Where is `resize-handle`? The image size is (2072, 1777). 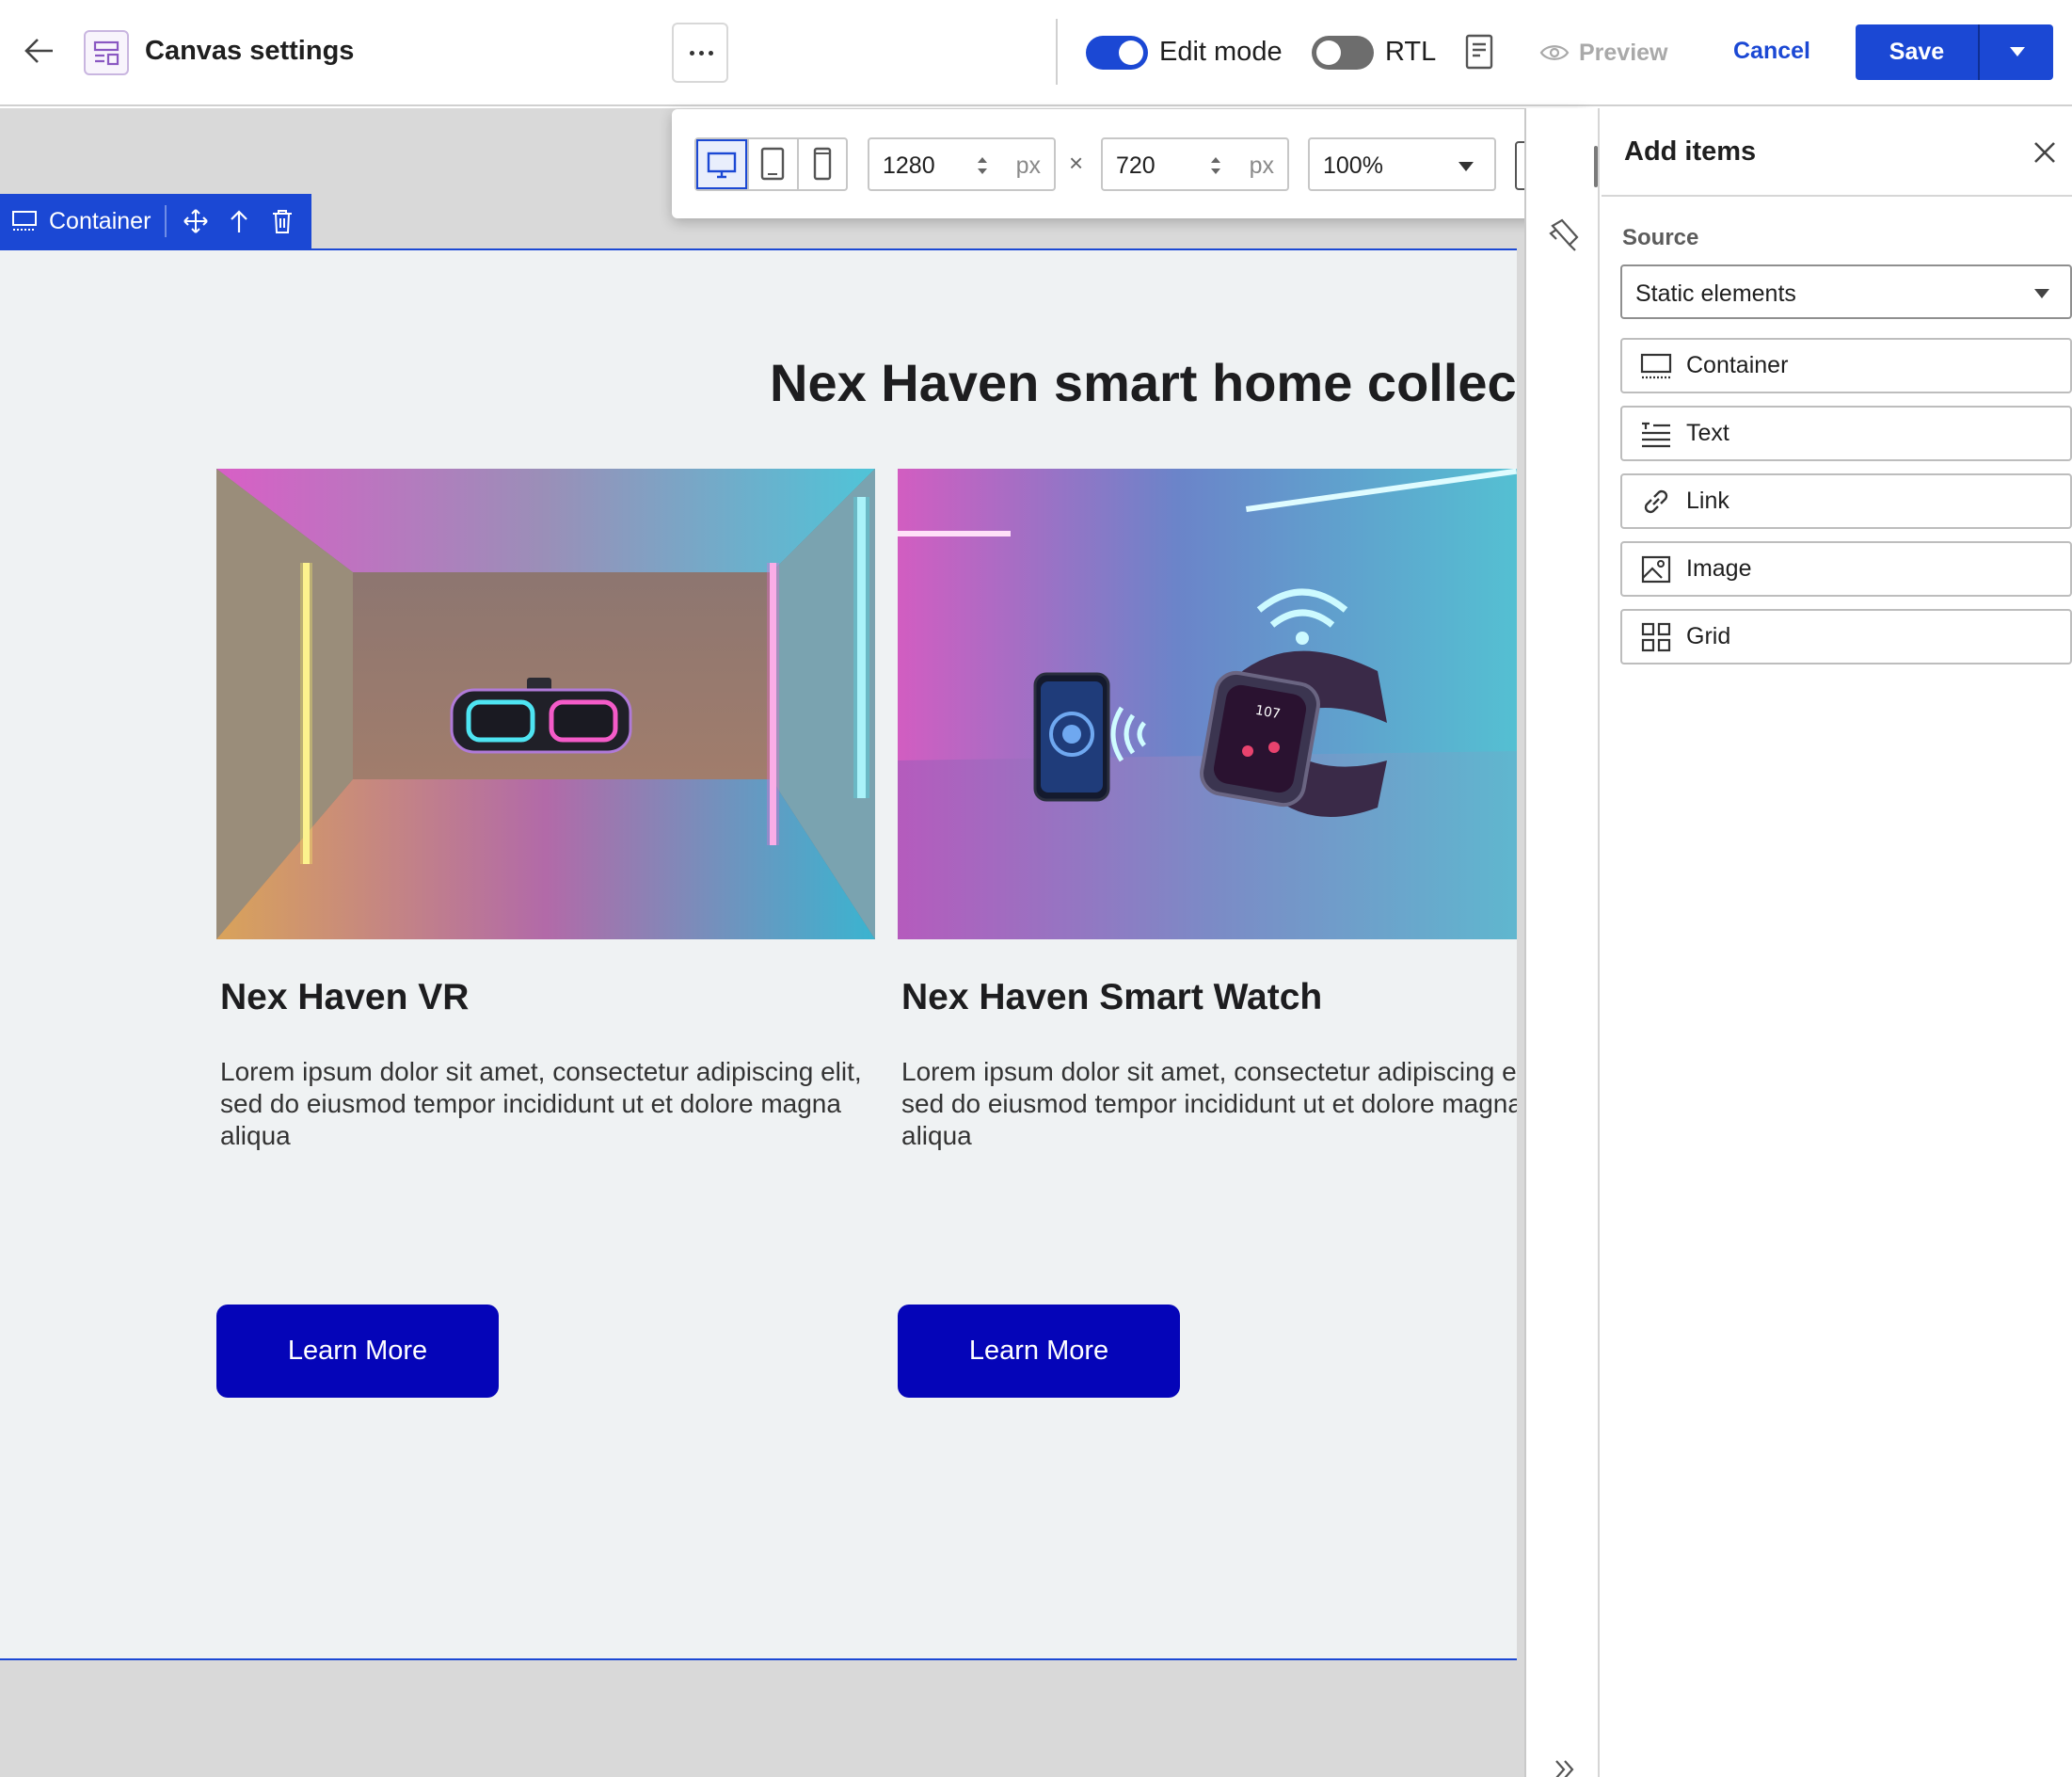
resize-handle is located at coordinates (1596, 166).